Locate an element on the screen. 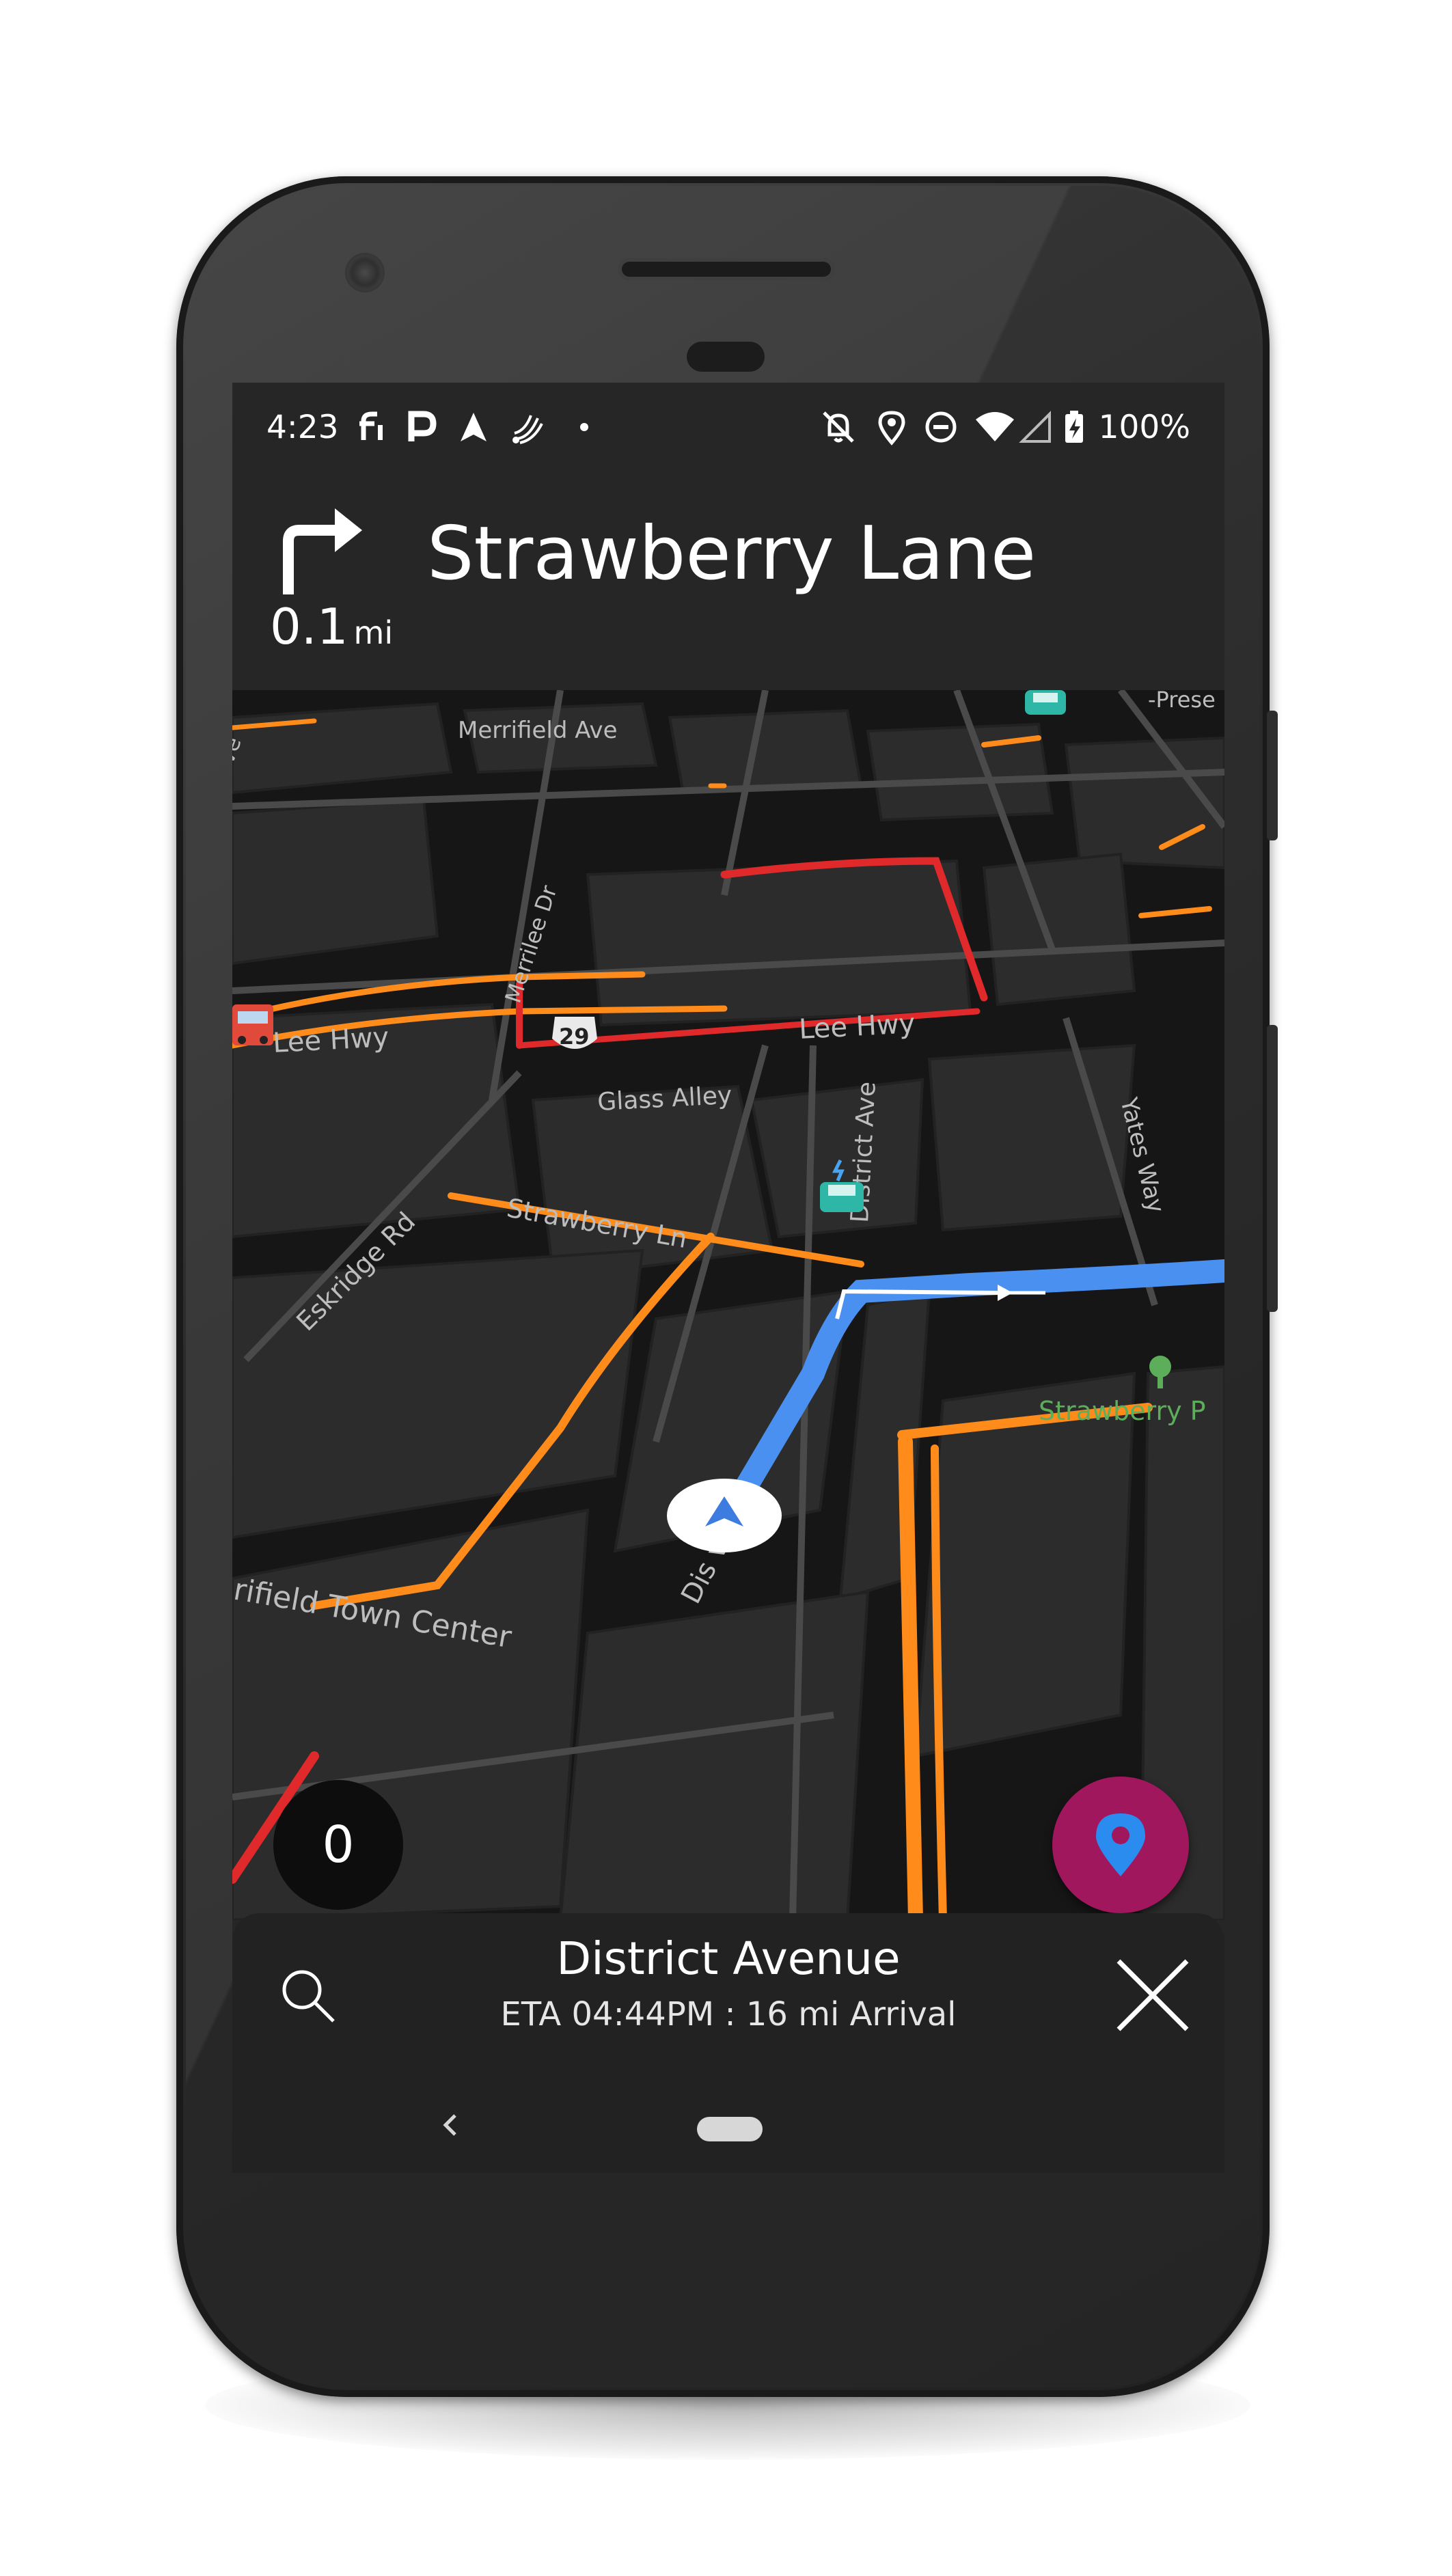  map-label-merrifield-ave: Merrifield Ave is located at coordinates (538, 731).